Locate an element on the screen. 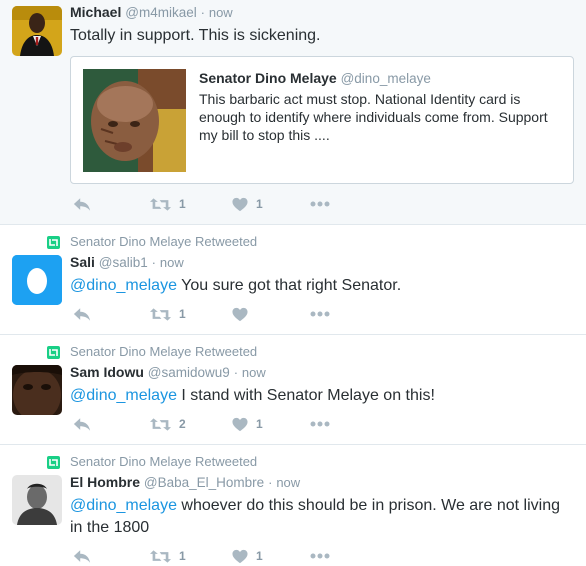  tweet-text-body: You sure got that right Senator. is located at coordinates (289, 285).